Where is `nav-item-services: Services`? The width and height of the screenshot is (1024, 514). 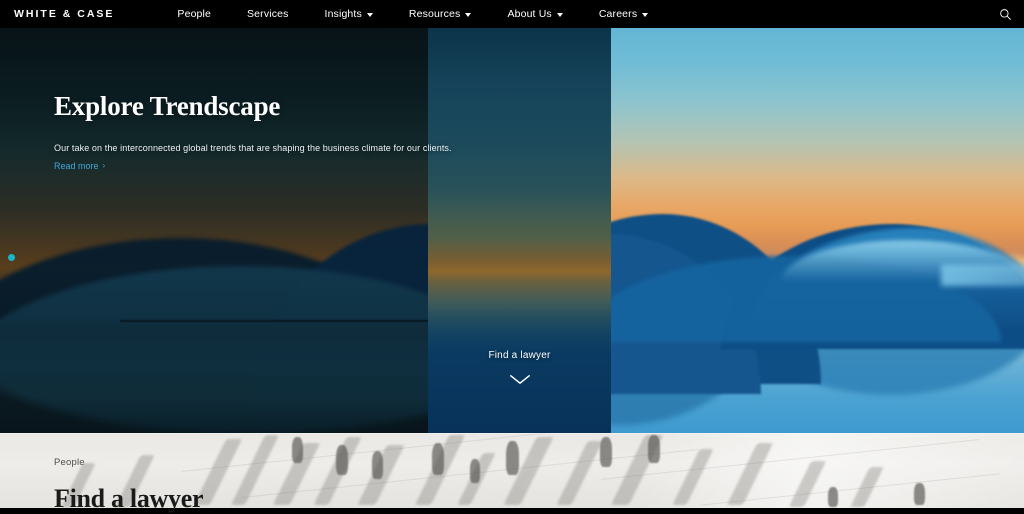 nav-item-services: Services is located at coordinates (267, 14).